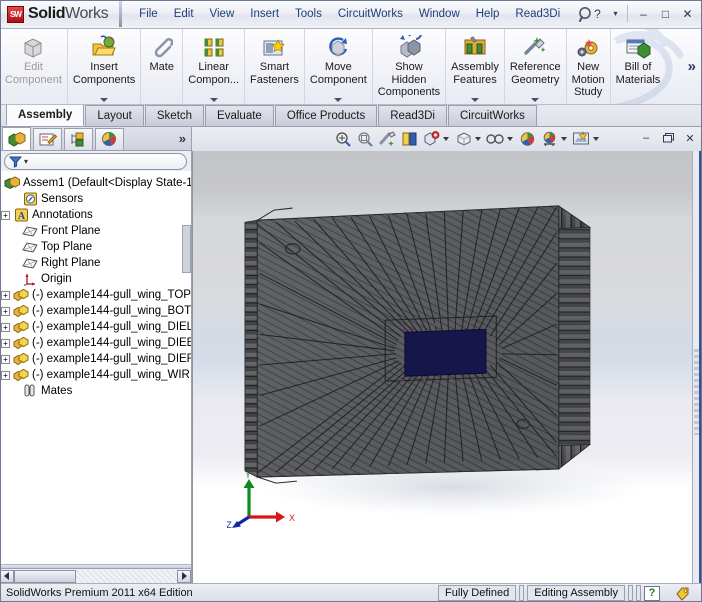 The width and height of the screenshot is (702, 602). I want to click on menu-file: File, so click(148, 14).